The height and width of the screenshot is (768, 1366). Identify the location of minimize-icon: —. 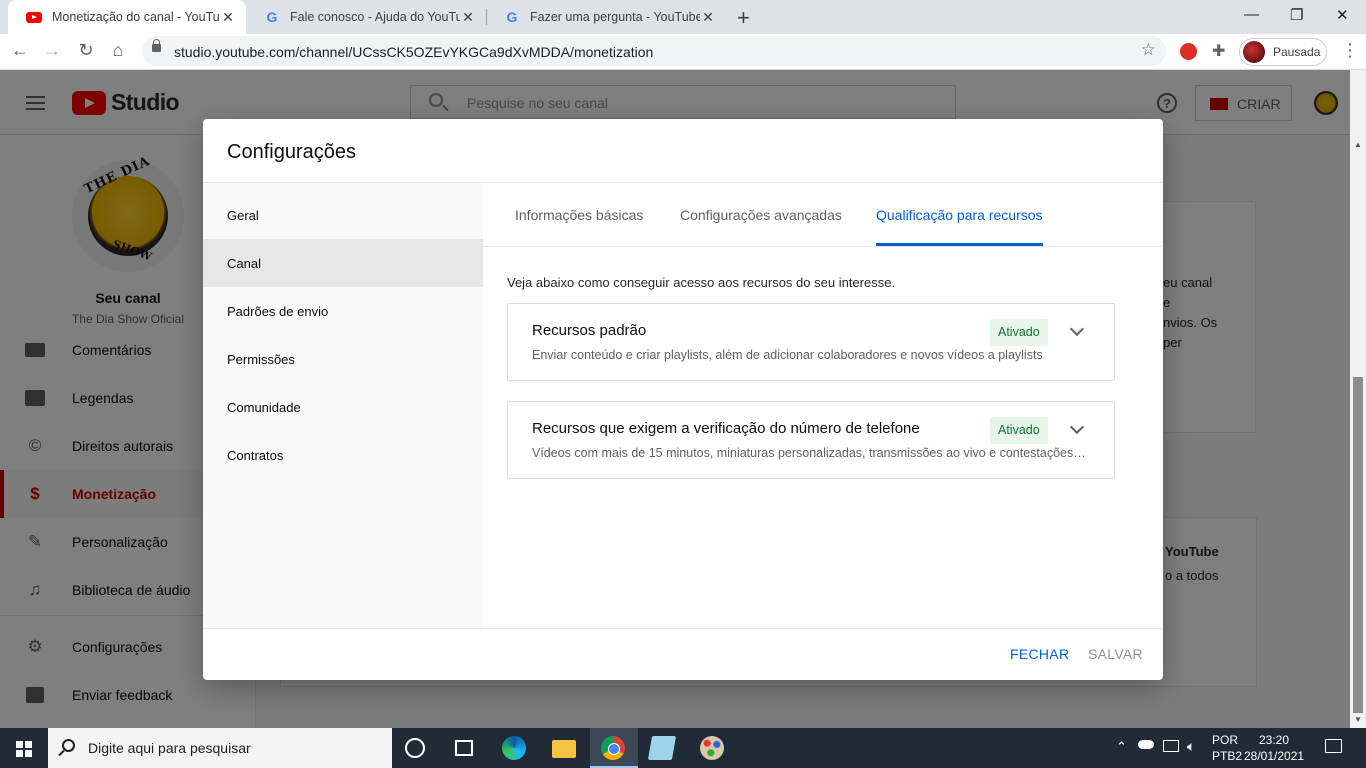
(1251, 14).